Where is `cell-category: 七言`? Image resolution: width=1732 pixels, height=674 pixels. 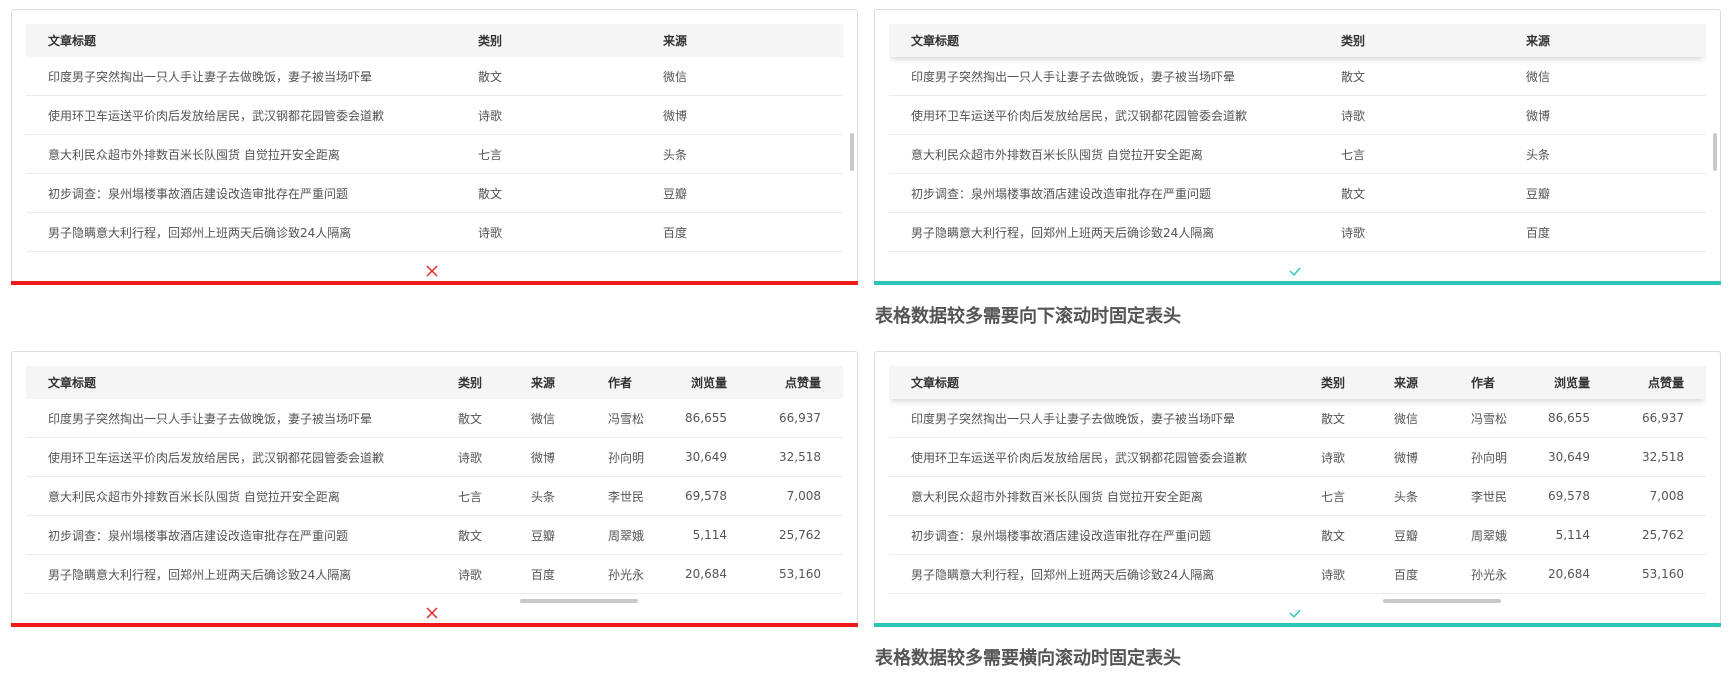 cell-category: 七言 is located at coordinates (1335, 496).